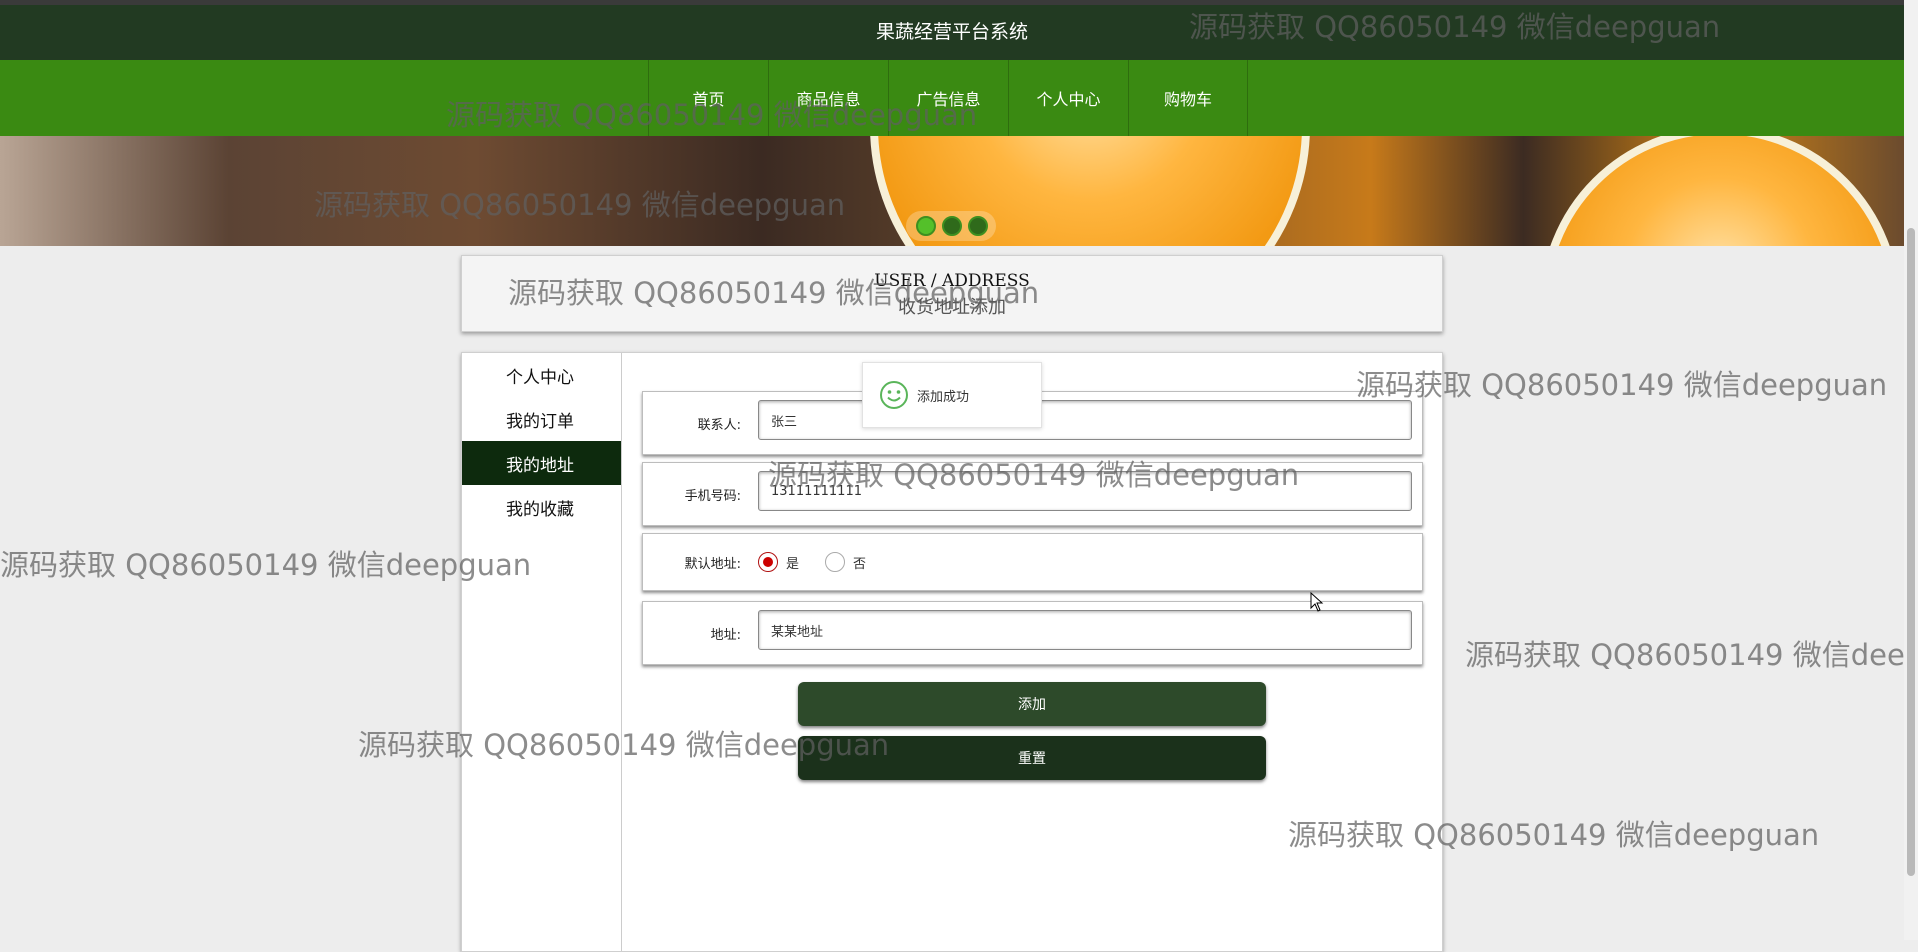 The height and width of the screenshot is (952, 1918). I want to click on toast-message: 添加成功, so click(943, 397).